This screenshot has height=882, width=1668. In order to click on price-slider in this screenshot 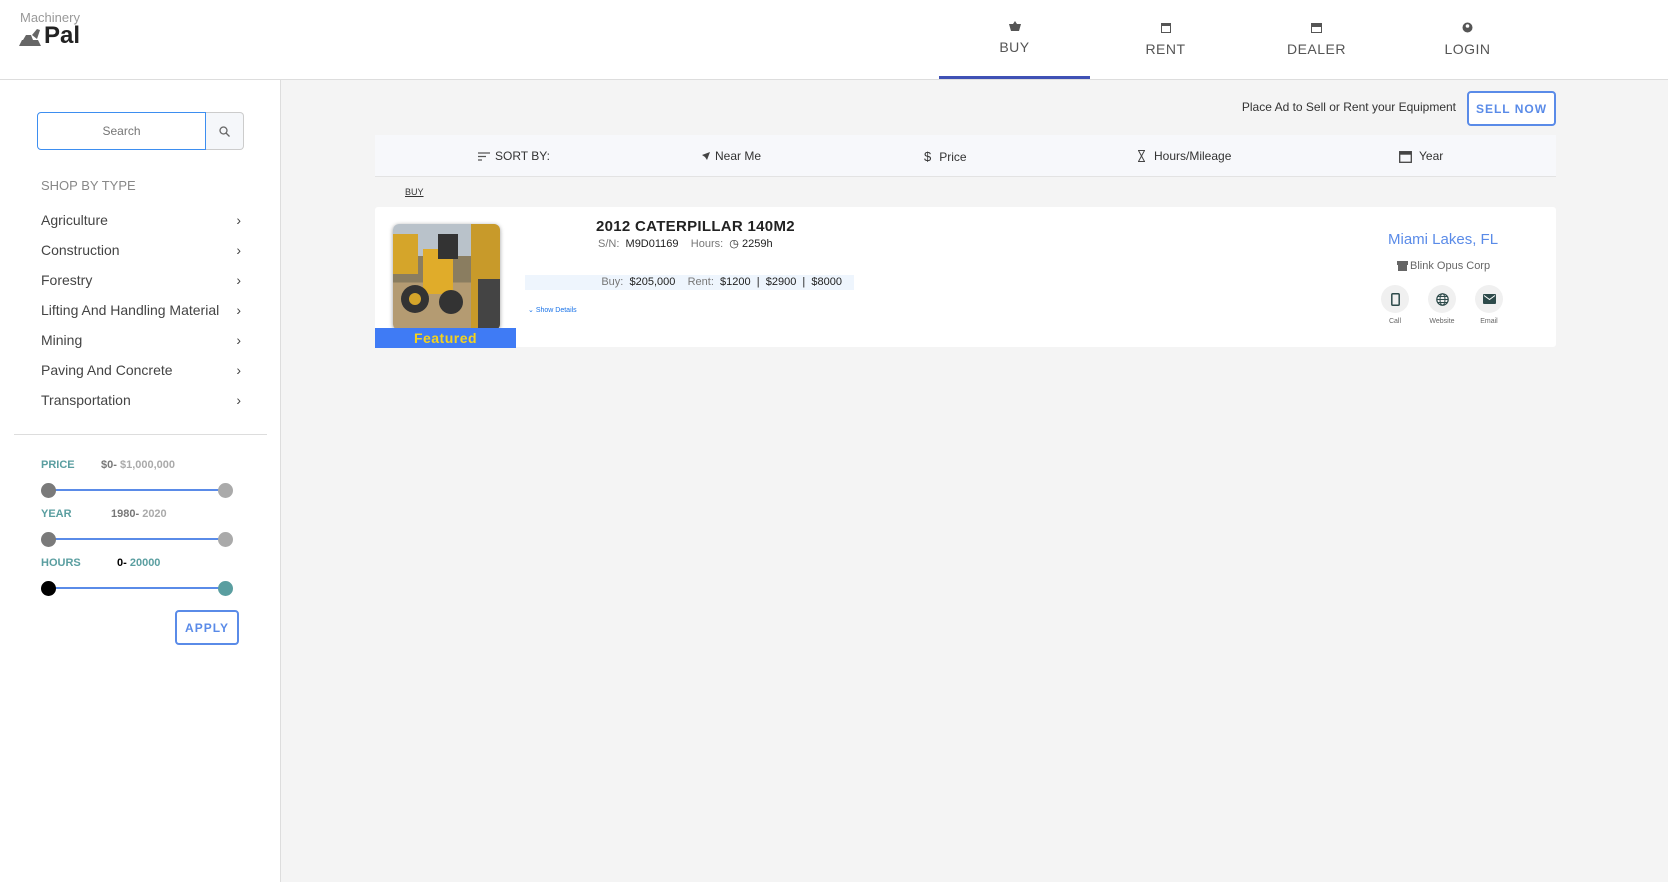, I will do `click(137, 490)`.